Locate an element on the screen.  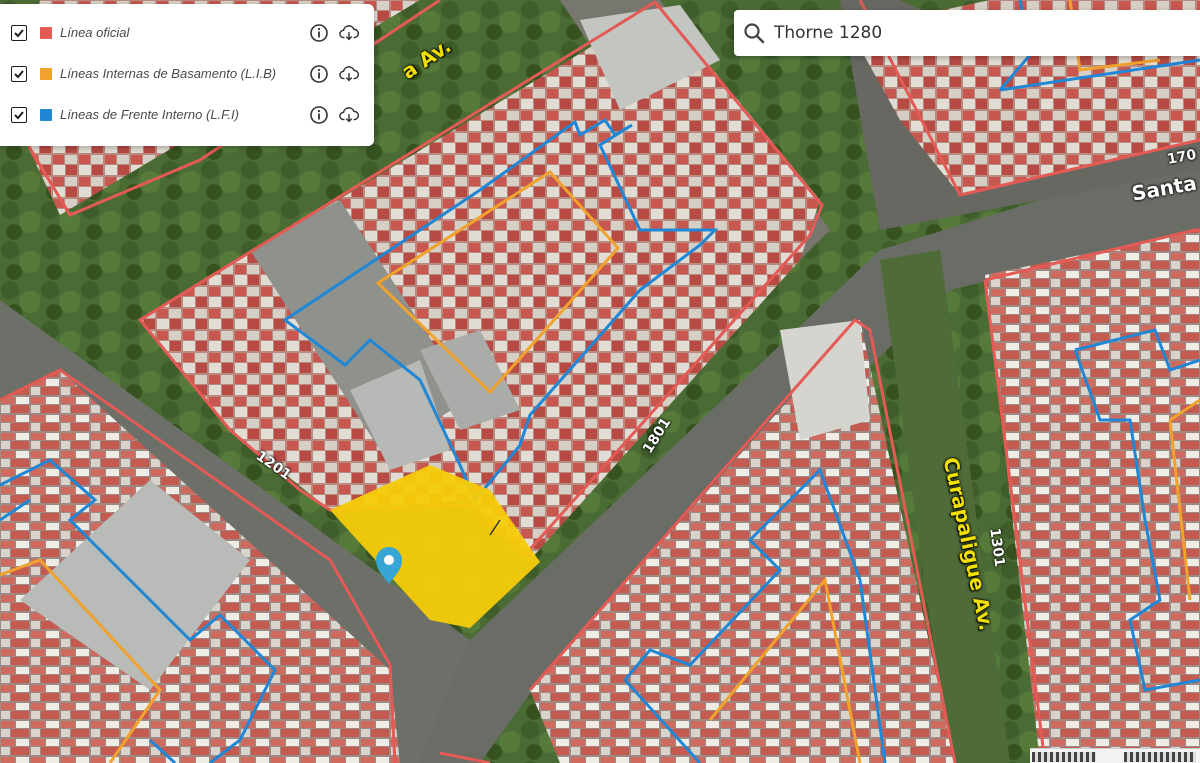
layer-label: Líneas de Frente Interno (L.F.I) is located at coordinates (149, 114).